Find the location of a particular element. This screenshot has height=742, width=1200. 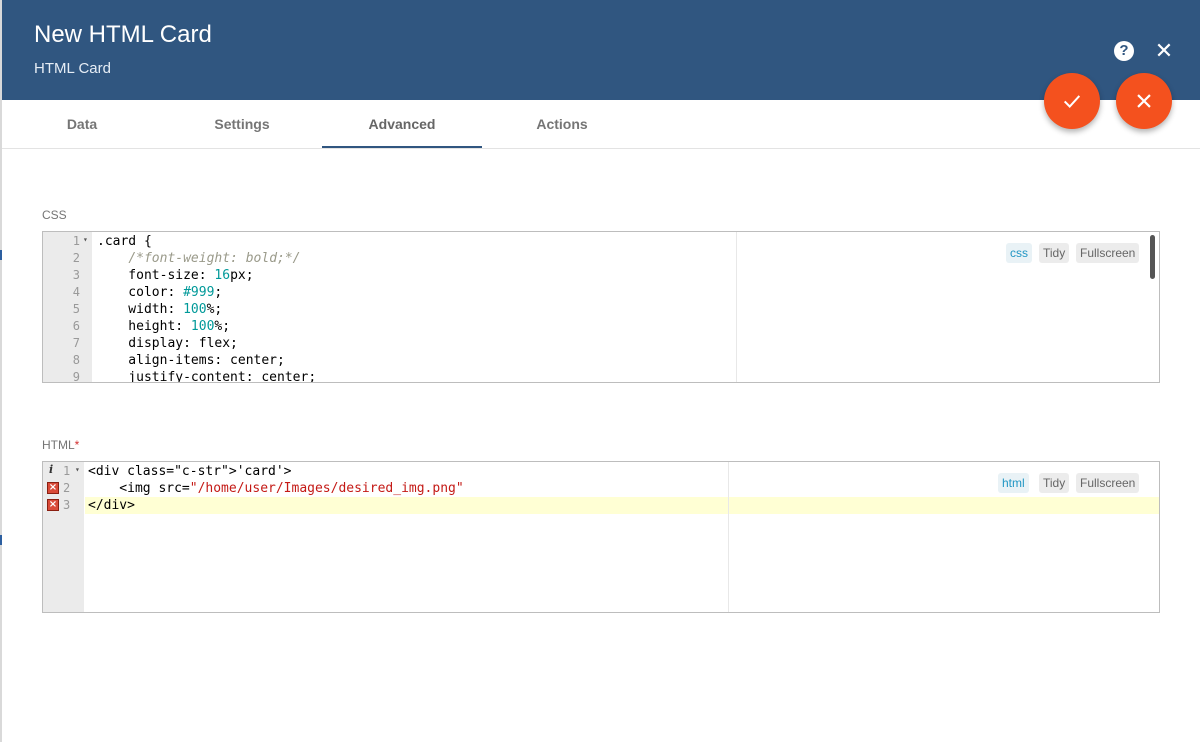

tab-advanced: Advanced is located at coordinates (402, 124).